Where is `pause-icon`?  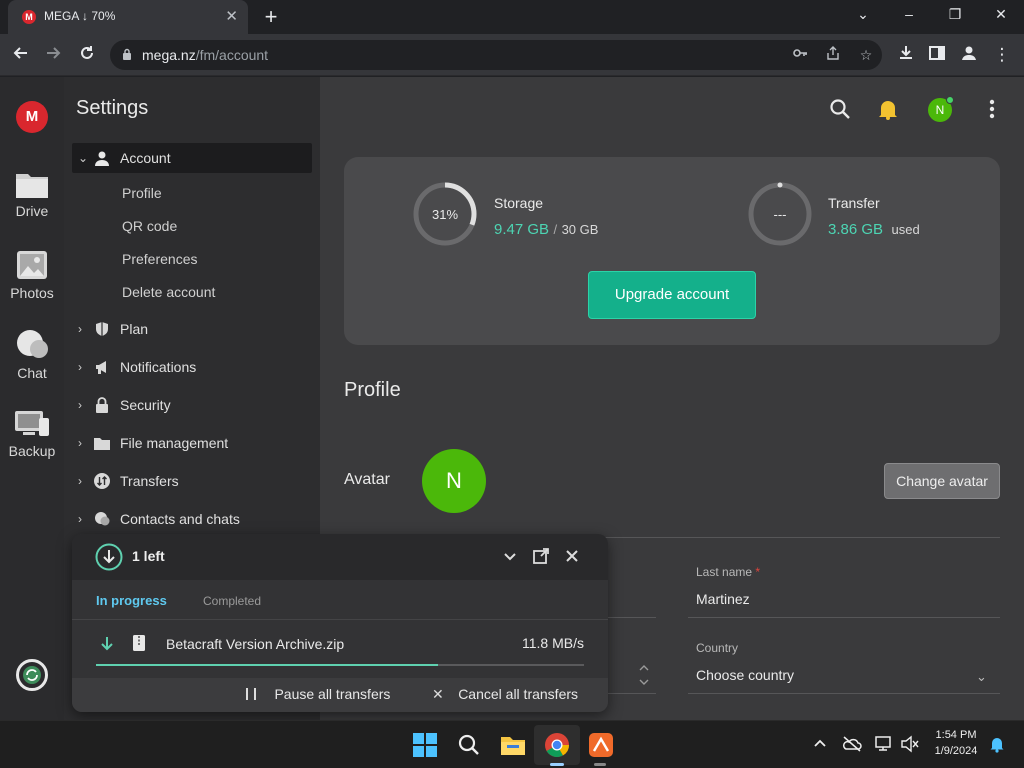
pause-icon is located at coordinates (251, 694).